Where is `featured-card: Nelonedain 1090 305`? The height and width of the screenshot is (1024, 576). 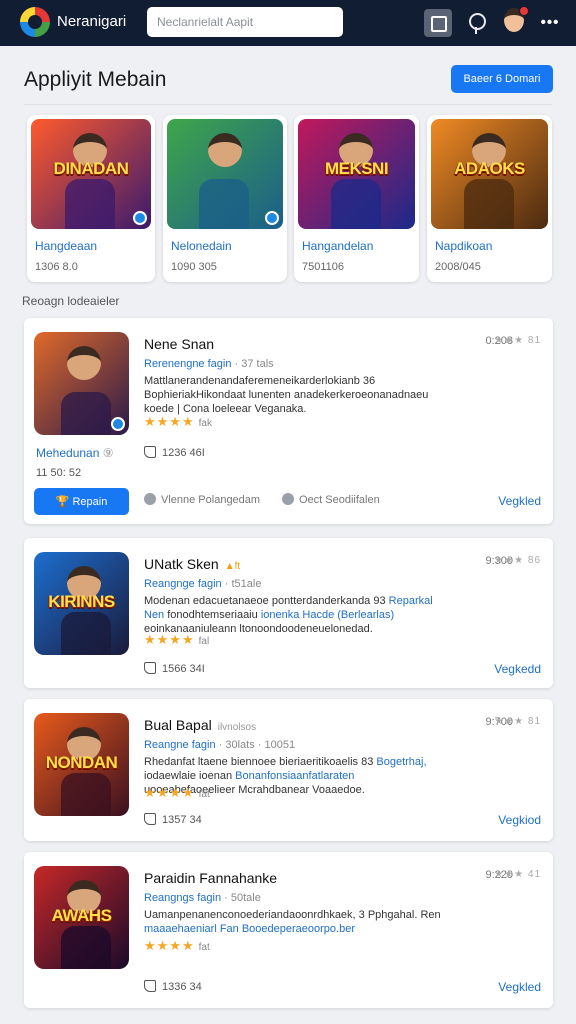 featured-card: Nelonedain 1090 305 is located at coordinates (225, 198).